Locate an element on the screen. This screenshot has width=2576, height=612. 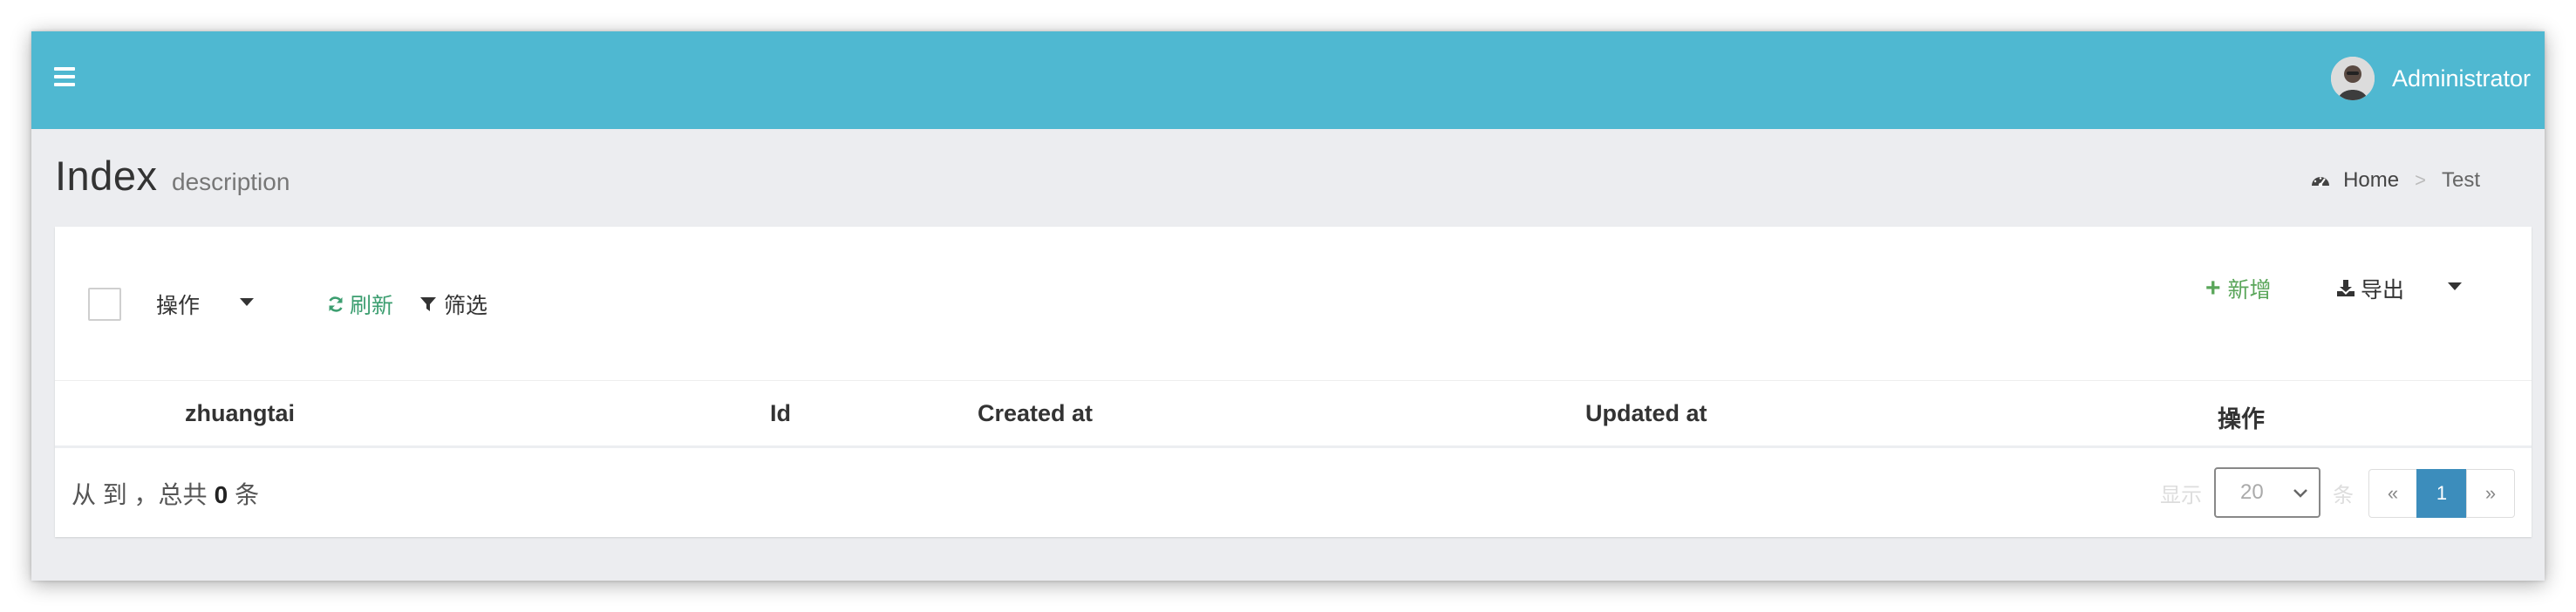
filter-label: 筛选 is located at coordinates (466, 306).